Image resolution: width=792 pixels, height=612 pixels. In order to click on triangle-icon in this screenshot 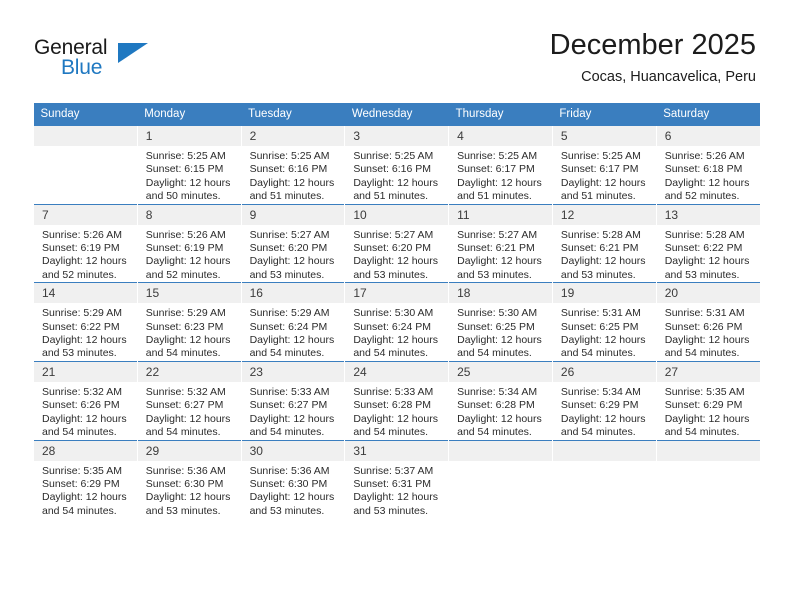, I will do `click(133, 53)`.